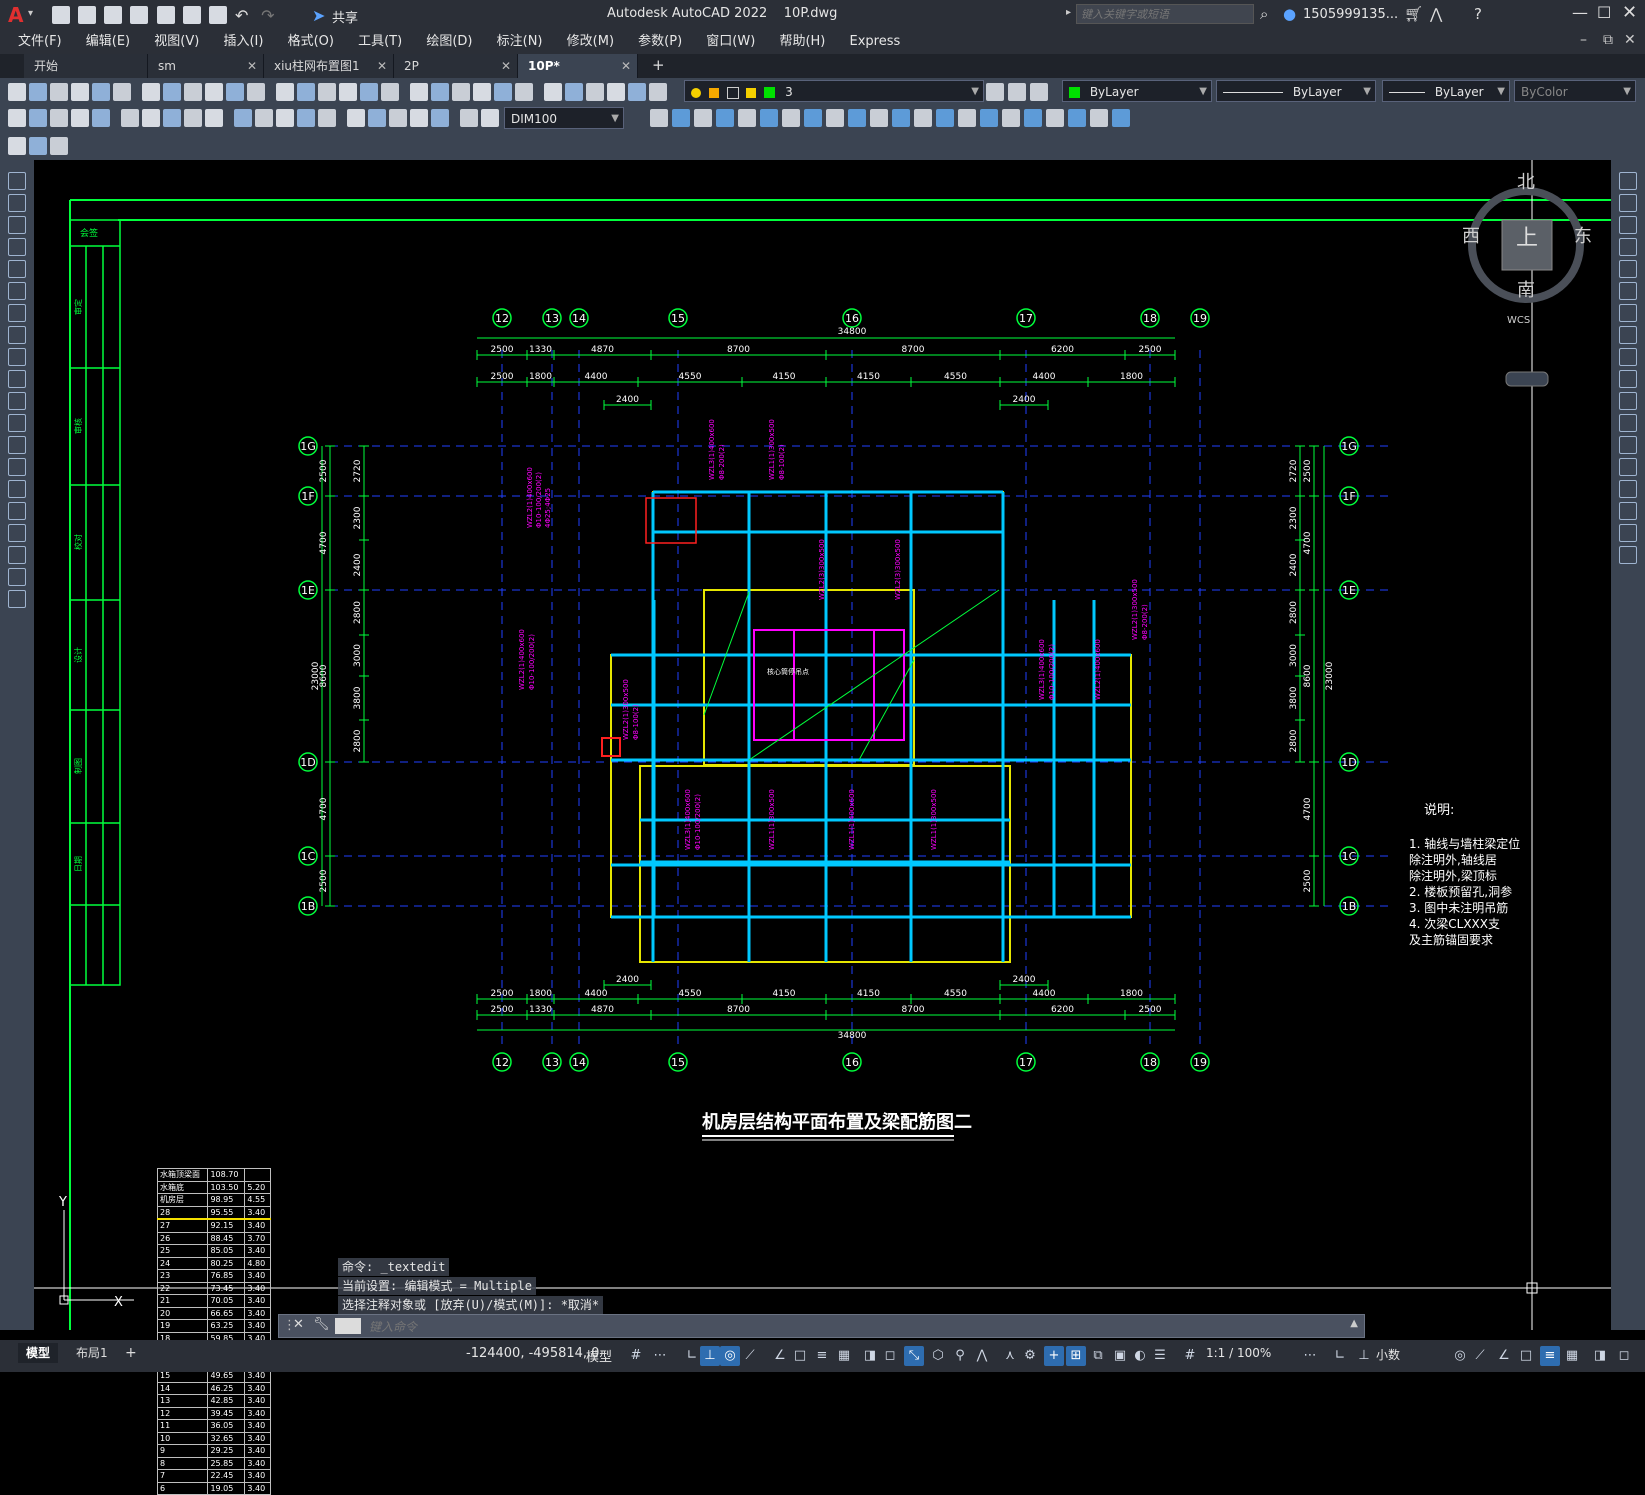 This screenshot has height=1495, width=1645. I want to click on tab-sm: sm ✕, so click(206, 66).